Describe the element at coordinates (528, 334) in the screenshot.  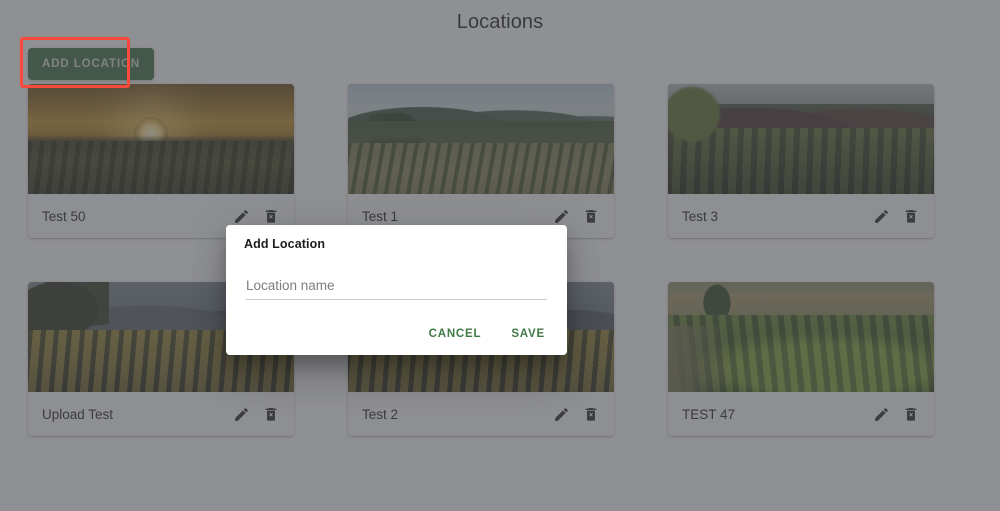
I see `save-button: SAVE` at that location.